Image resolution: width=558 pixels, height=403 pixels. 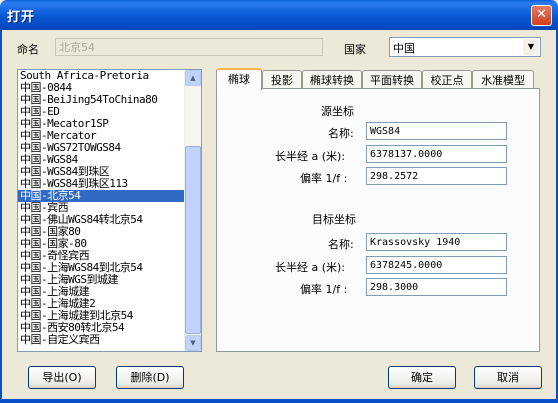 What do you see at coordinates (436, 287) in the screenshot?
I see `target-flattening-field: 298.3000` at bounding box center [436, 287].